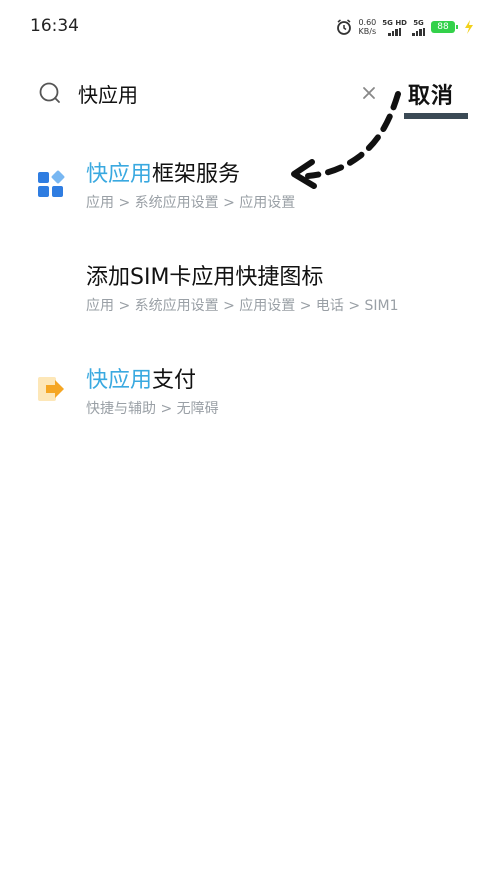  I want to click on result-item-quick-app-framework: 快应用框架服务 应用 > 系统应用设置 > 应用设置, so click(250, 185).